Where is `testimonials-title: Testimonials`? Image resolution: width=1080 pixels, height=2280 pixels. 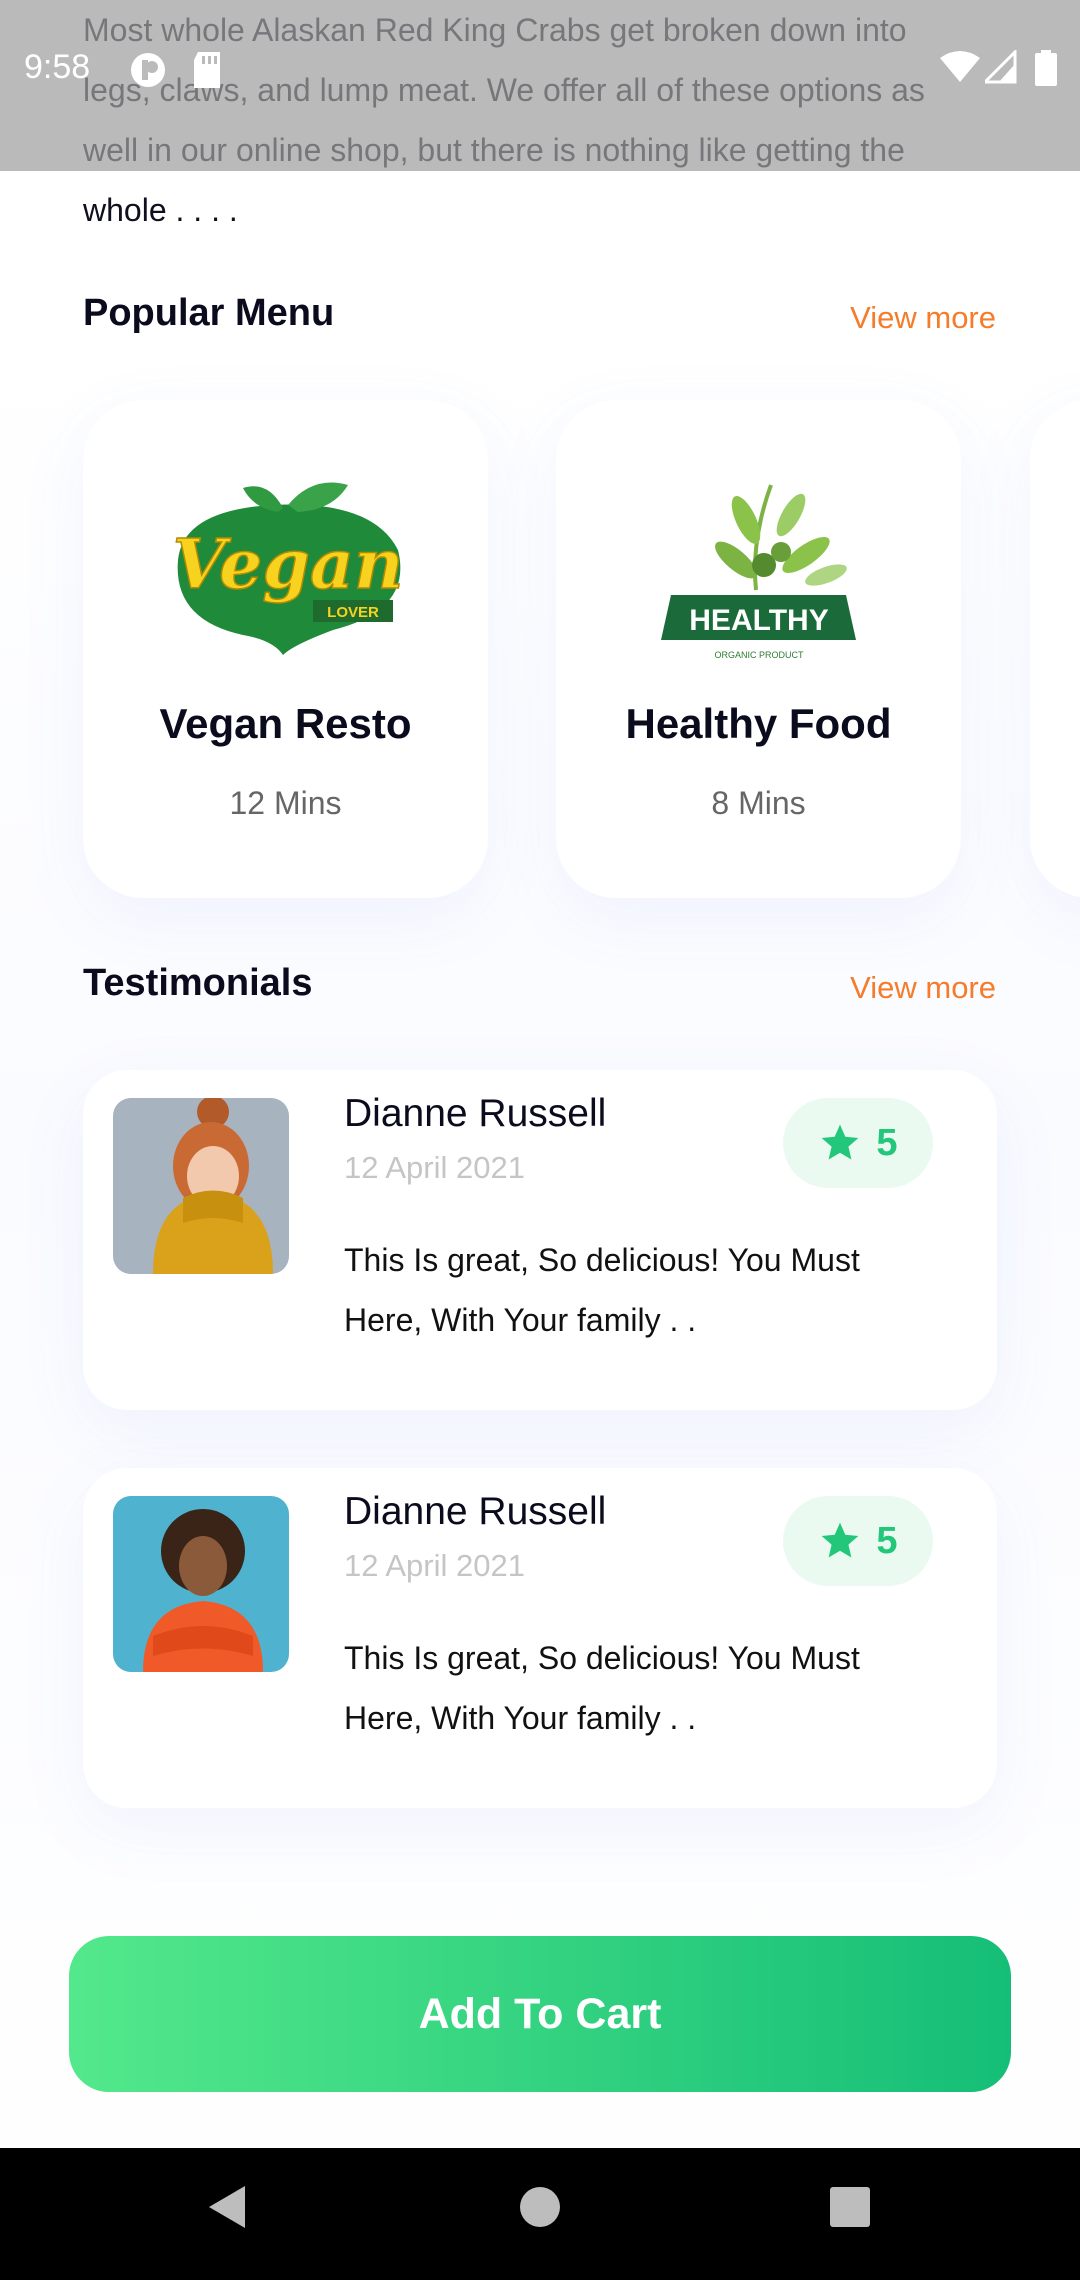
testimonials-title: Testimonials is located at coordinates (198, 983).